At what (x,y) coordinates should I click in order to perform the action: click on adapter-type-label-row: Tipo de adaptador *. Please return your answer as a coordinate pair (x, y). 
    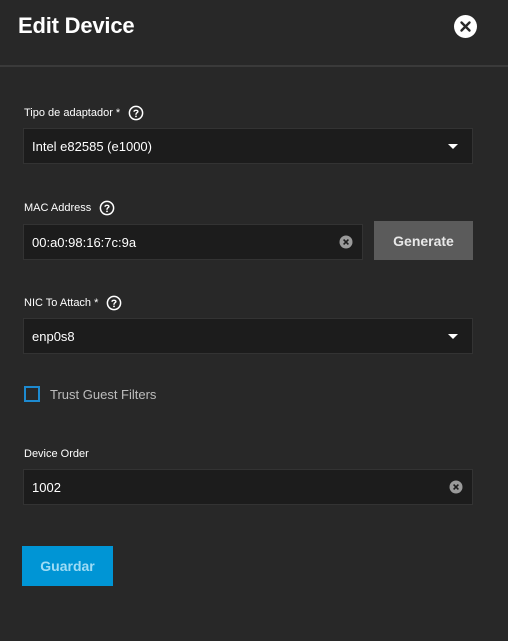
    Looking at the image, I should click on (84, 113).